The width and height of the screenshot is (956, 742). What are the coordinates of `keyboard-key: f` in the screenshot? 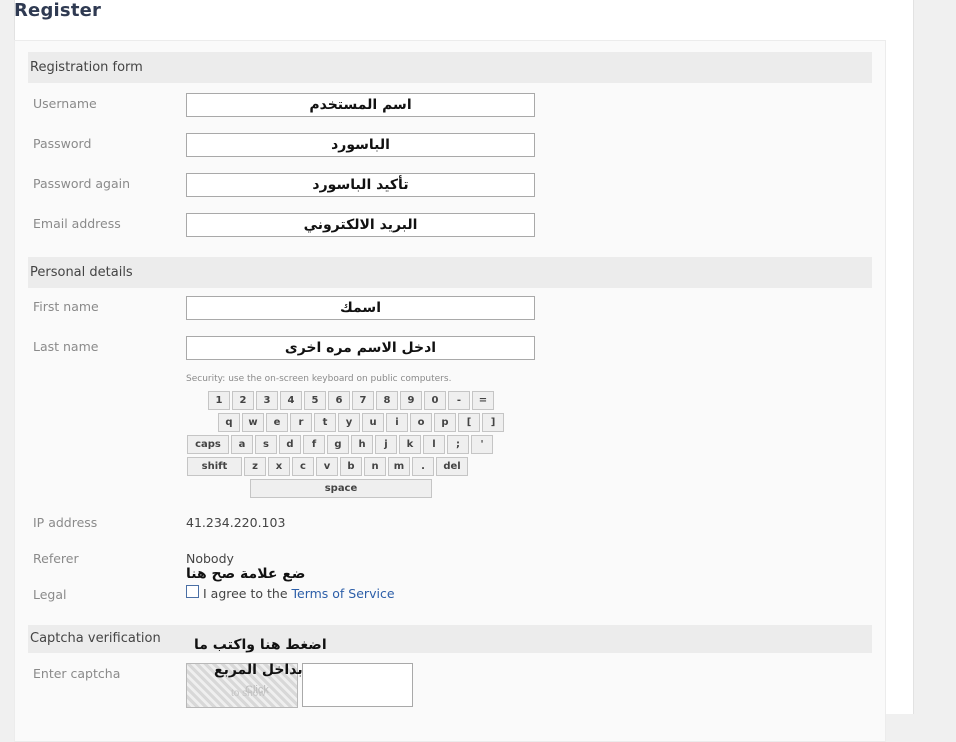 It's located at (314, 444).